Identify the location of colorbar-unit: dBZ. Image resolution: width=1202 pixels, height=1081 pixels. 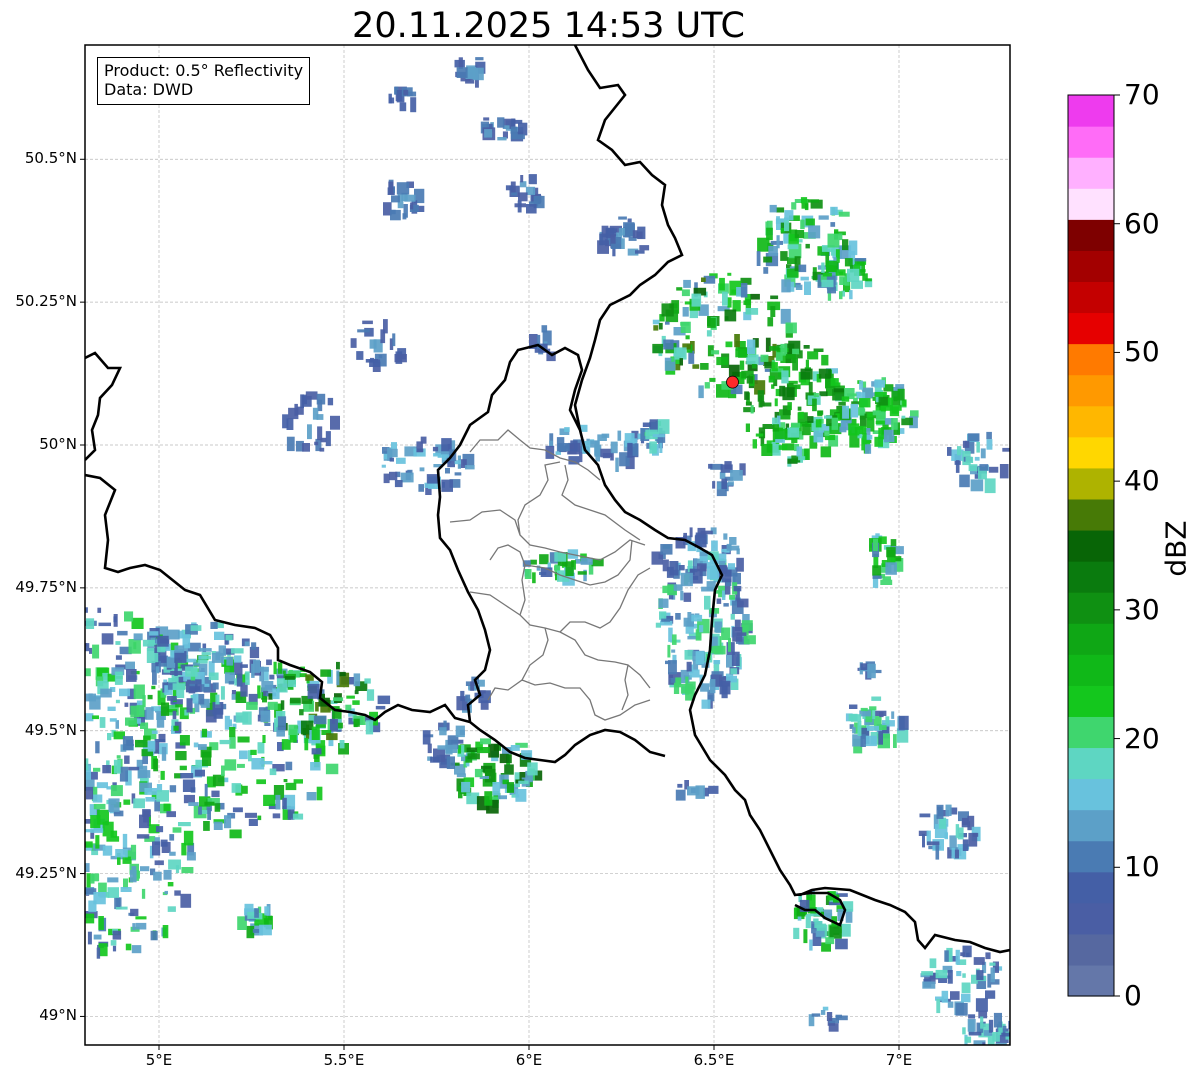
(1176, 548).